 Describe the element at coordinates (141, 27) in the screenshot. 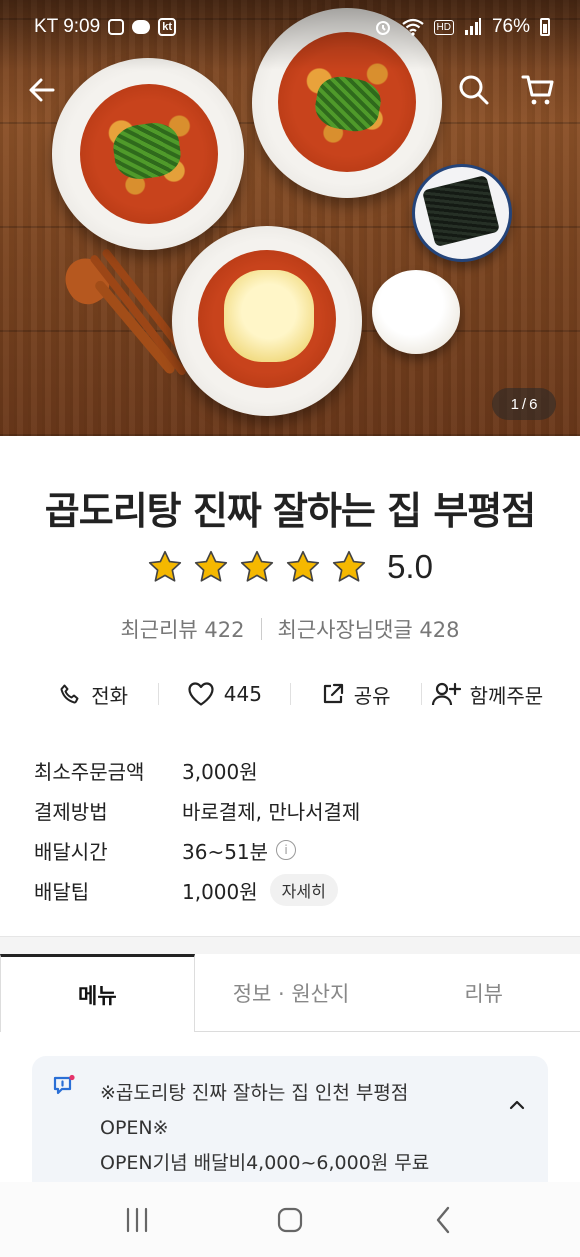

I see `message-bubble-icon` at that location.